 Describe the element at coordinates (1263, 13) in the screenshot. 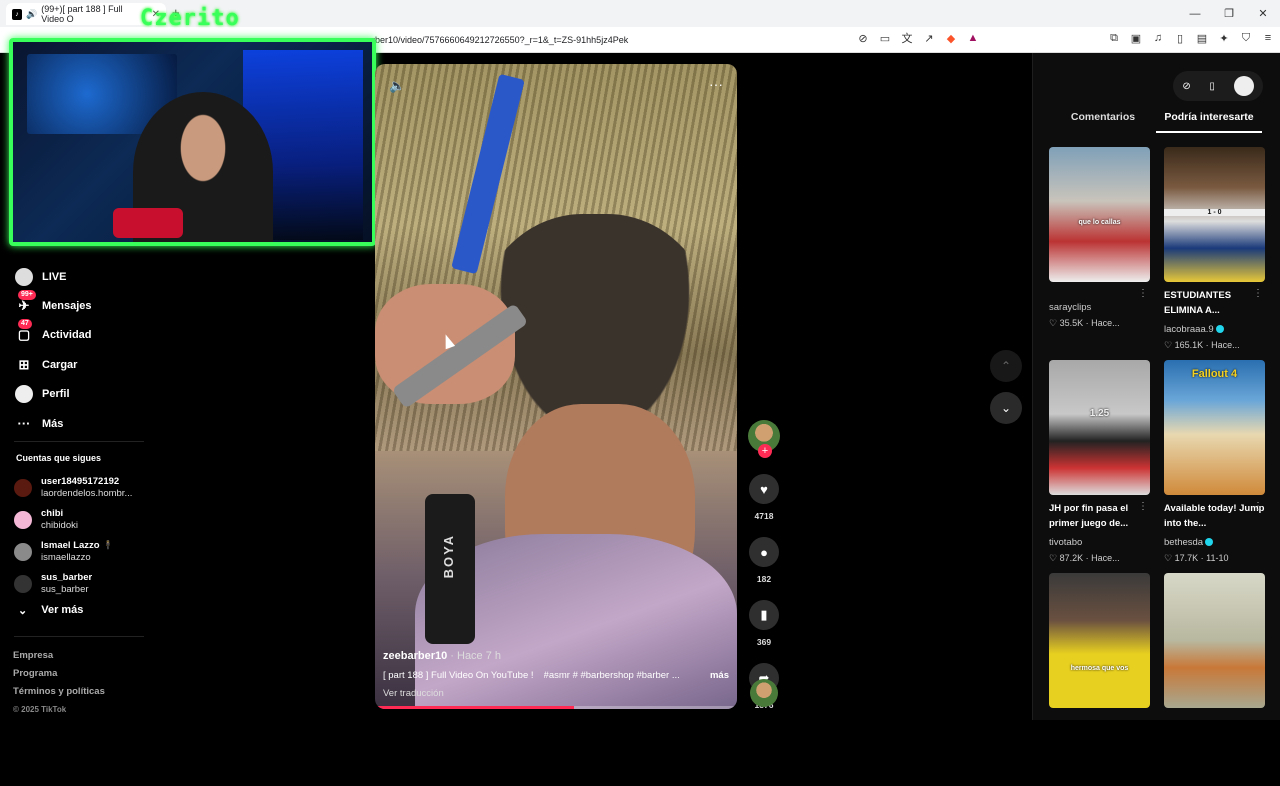

I see `close-window-button: ✕` at that location.